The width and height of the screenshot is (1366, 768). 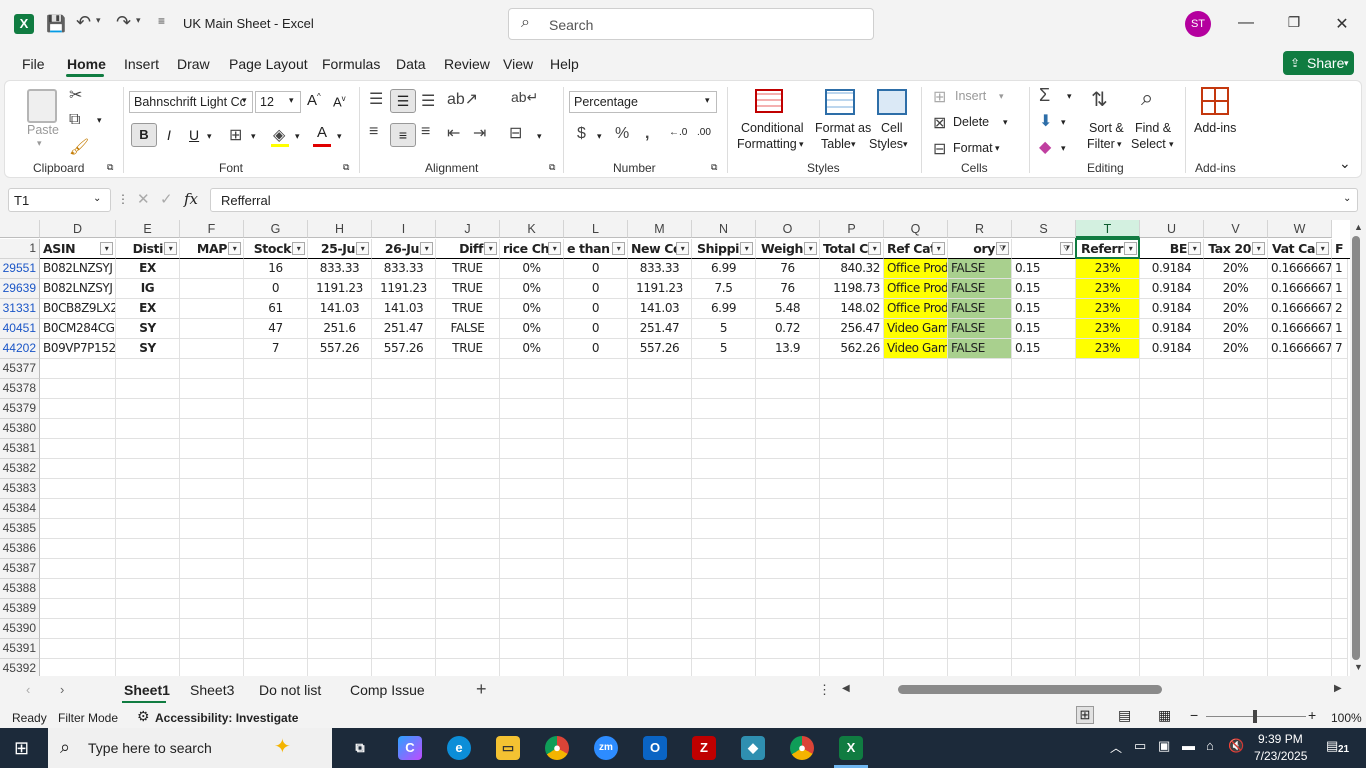 What do you see at coordinates (788, 309) in the screenshot?
I see `table-cell: 5.48` at bounding box center [788, 309].